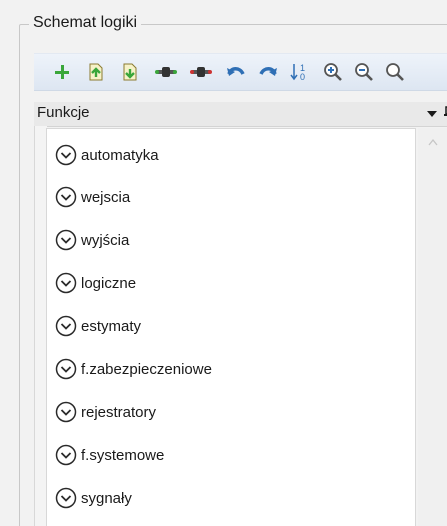 Image resolution: width=447 pixels, height=526 pixels. I want to click on toolbar: 1 0, so click(240, 72).